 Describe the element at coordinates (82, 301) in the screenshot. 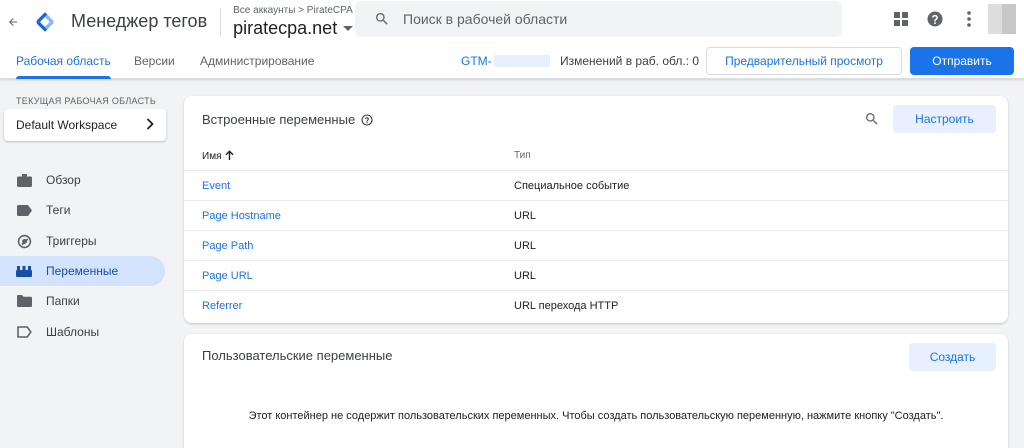

I see `sidebar-item-folders: Папки` at that location.